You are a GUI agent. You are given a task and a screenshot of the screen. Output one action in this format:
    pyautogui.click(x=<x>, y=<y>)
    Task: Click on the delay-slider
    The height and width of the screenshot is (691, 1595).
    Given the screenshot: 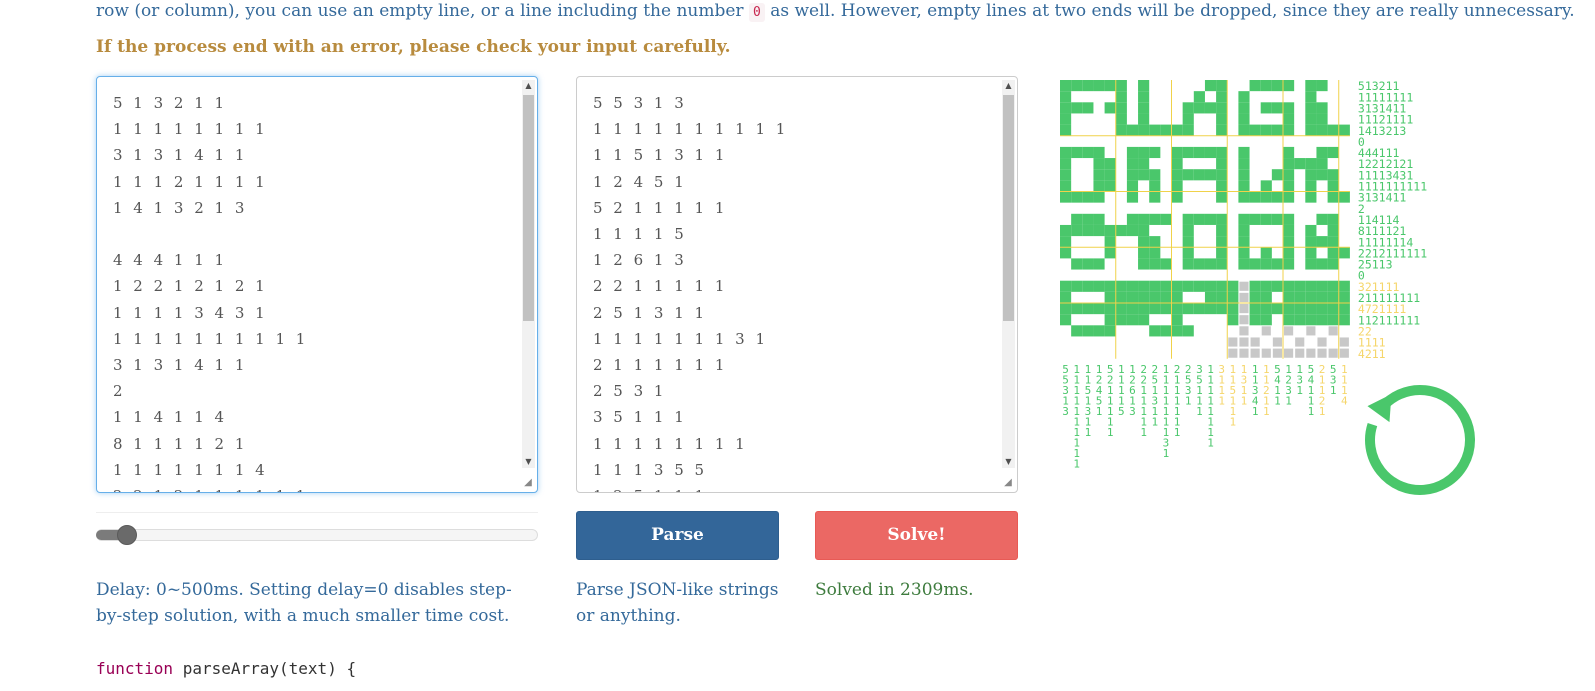 What is the action you would take?
    pyautogui.click(x=317, y=535)
    